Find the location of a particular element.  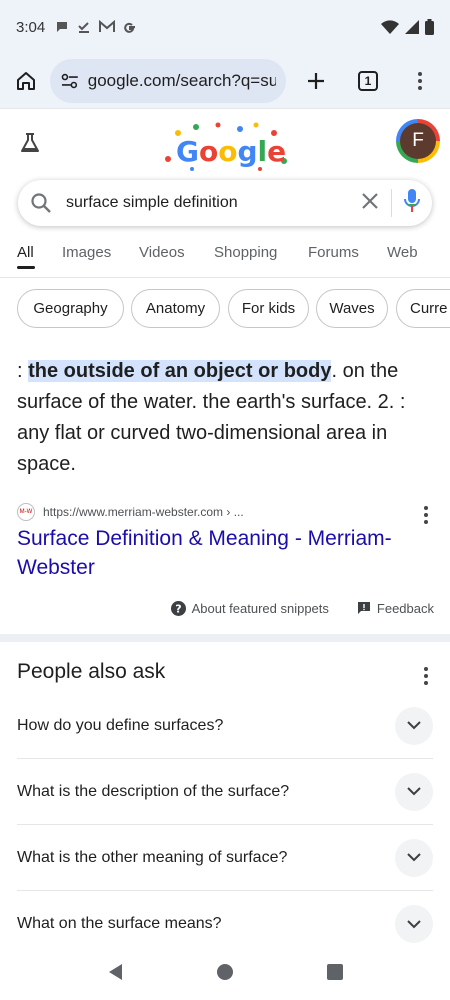

browser-toolbar: google.com/search?q=su 1 is located at coordinates (225, 81).